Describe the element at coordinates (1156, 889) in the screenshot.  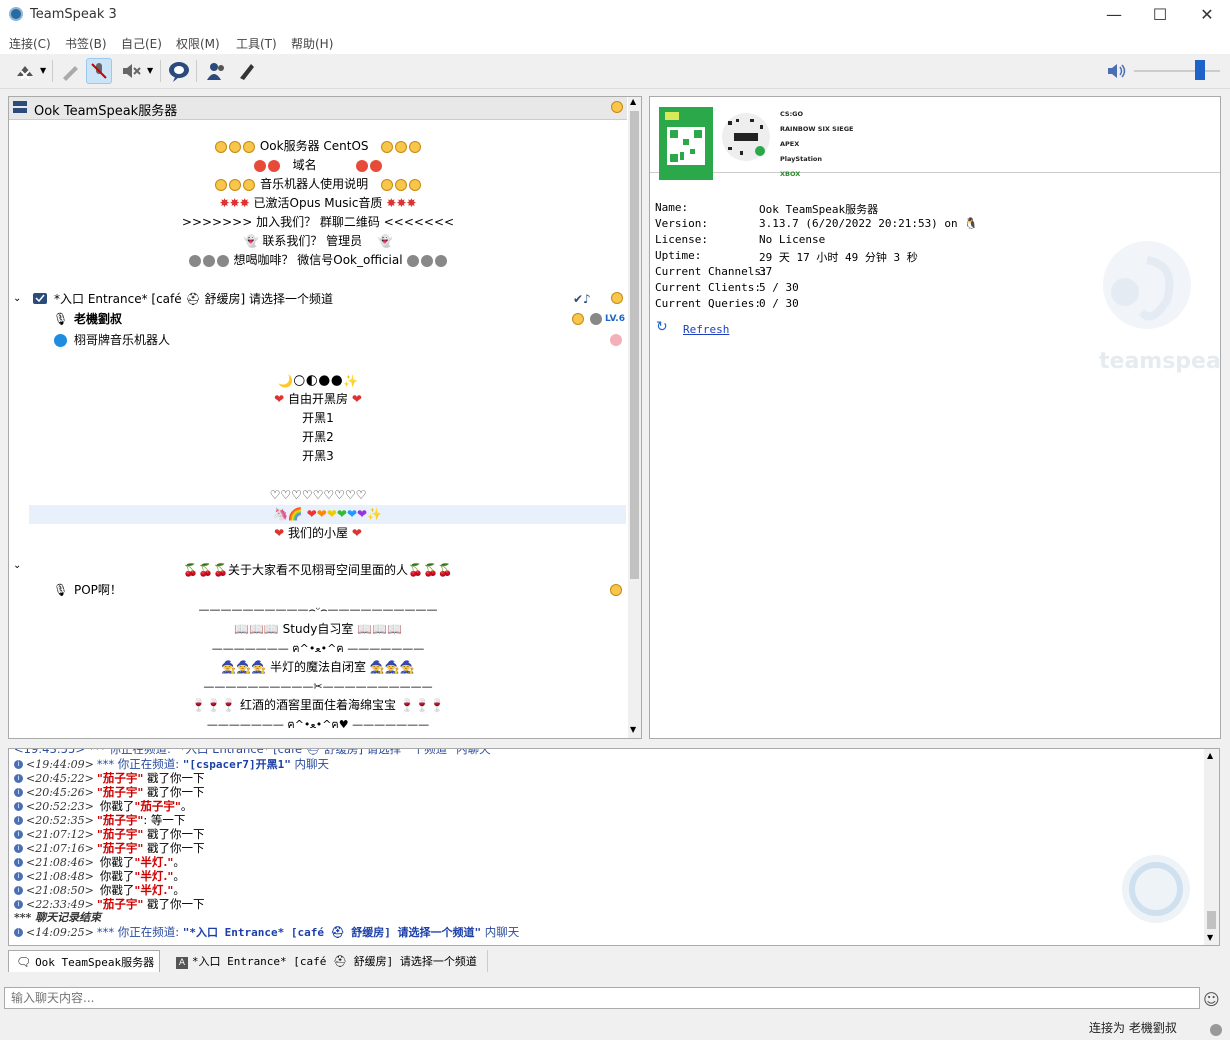
I see `teamspeak-logo-icon` at that location.